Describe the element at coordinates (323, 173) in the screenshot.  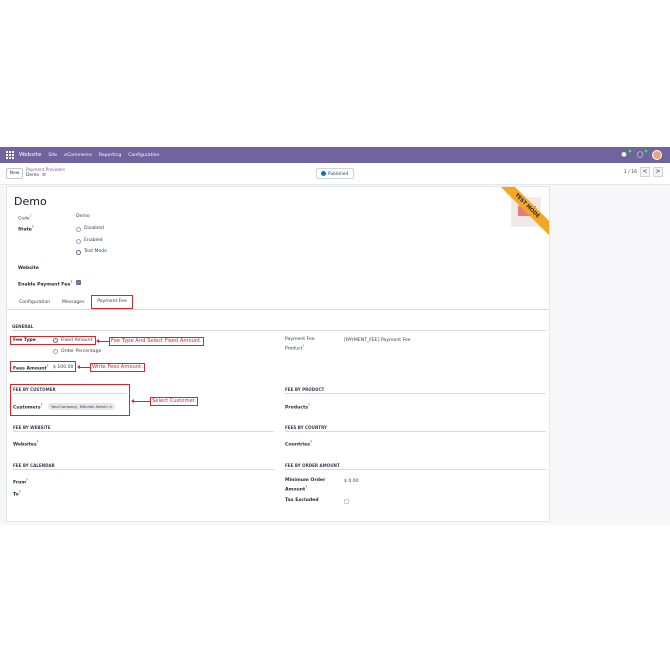
I see `globe-icon` at that location.